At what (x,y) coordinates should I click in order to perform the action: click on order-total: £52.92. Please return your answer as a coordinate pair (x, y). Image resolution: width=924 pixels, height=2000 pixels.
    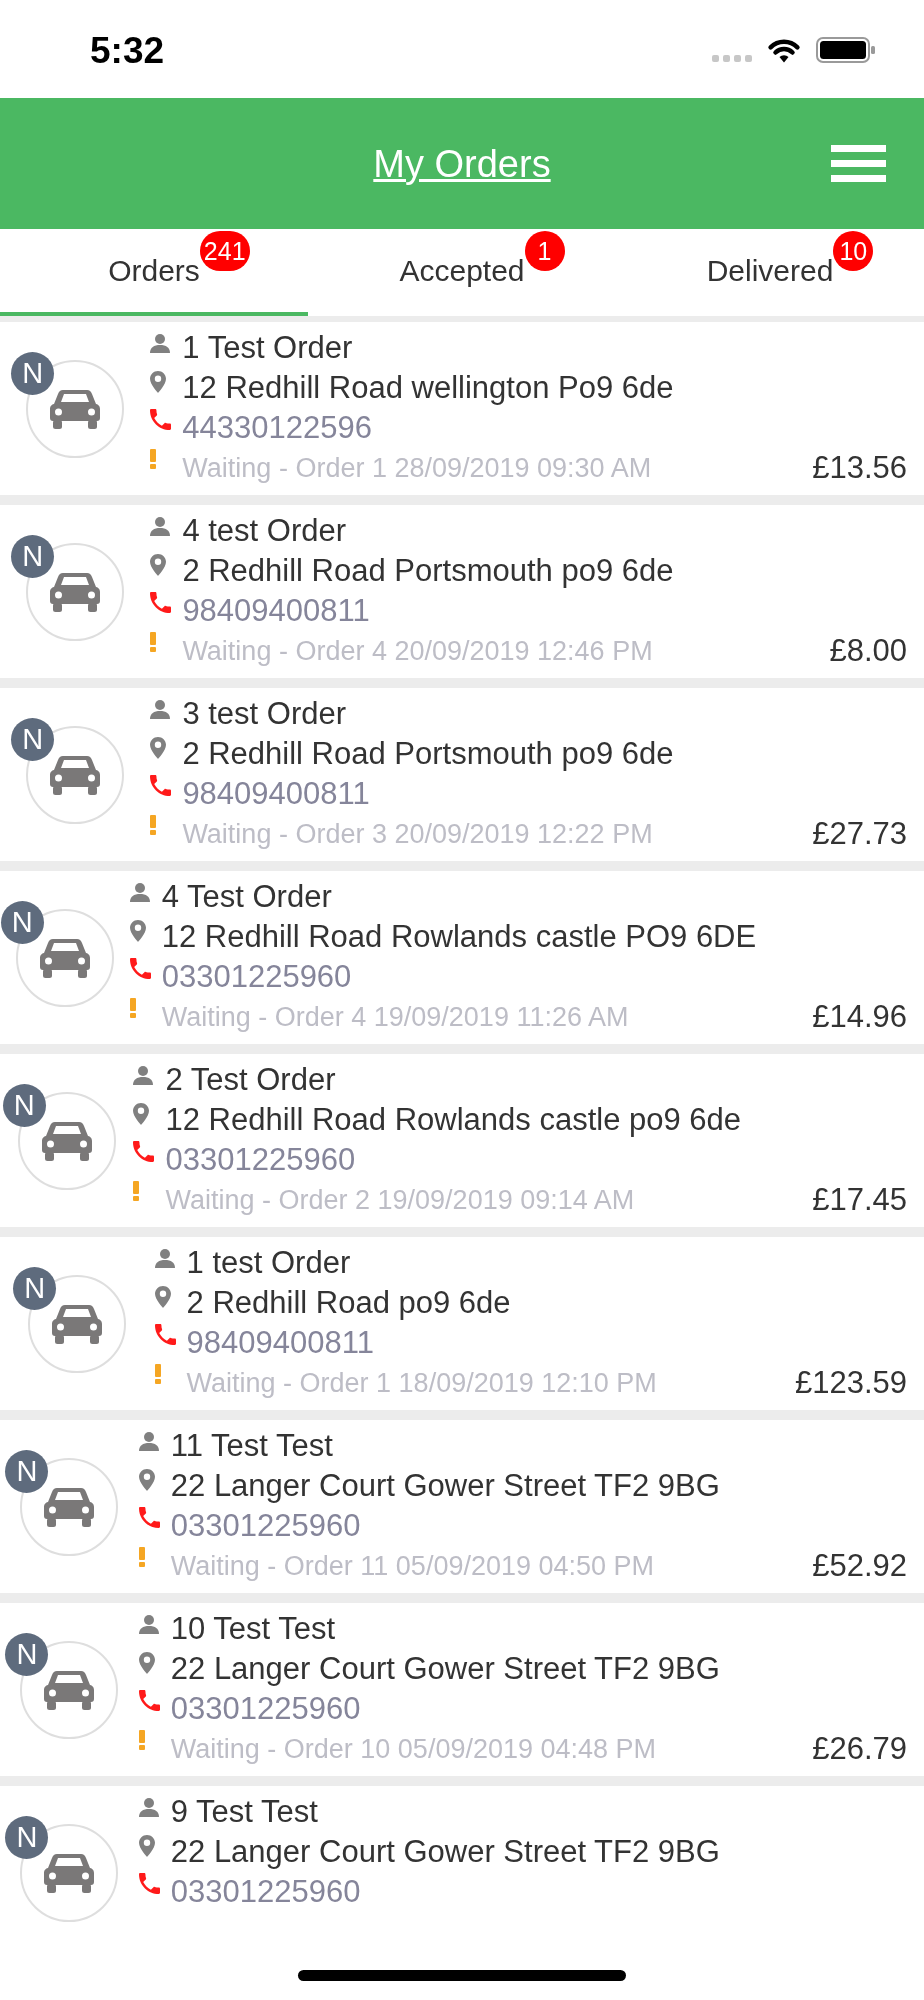
    Looking at the image, I should click on (859, 1566).